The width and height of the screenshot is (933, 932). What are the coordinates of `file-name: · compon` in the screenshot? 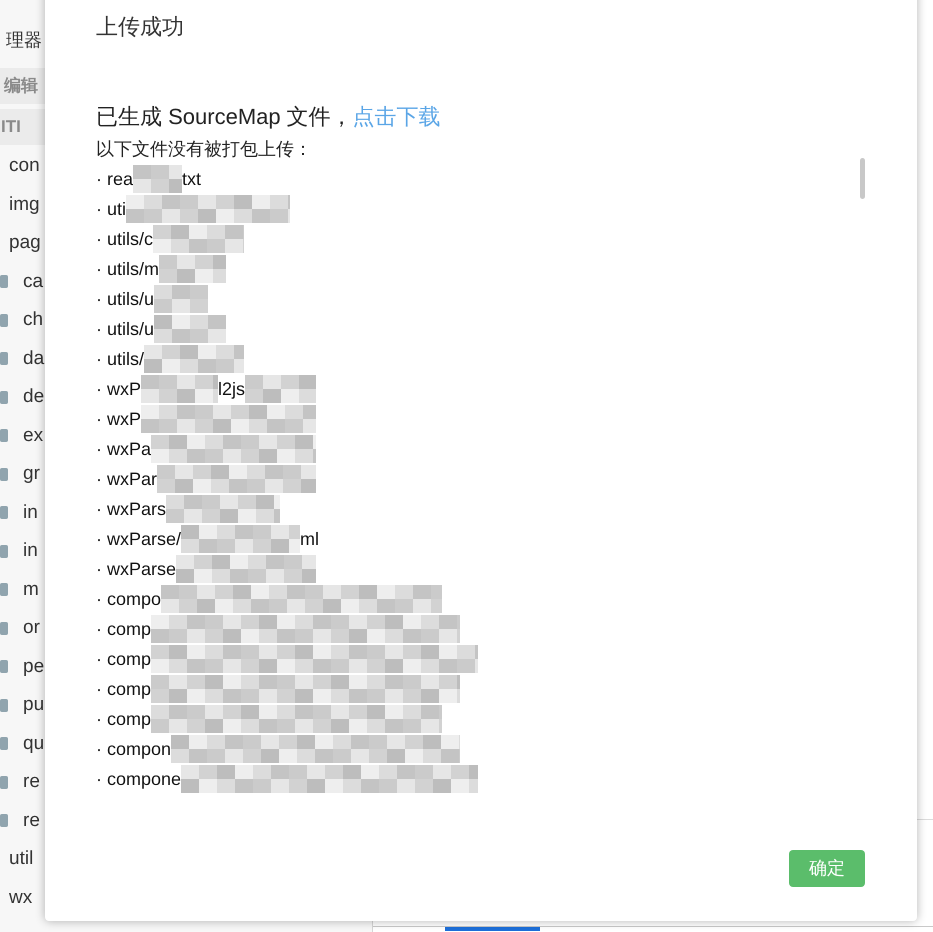 It's located at (134, 749).